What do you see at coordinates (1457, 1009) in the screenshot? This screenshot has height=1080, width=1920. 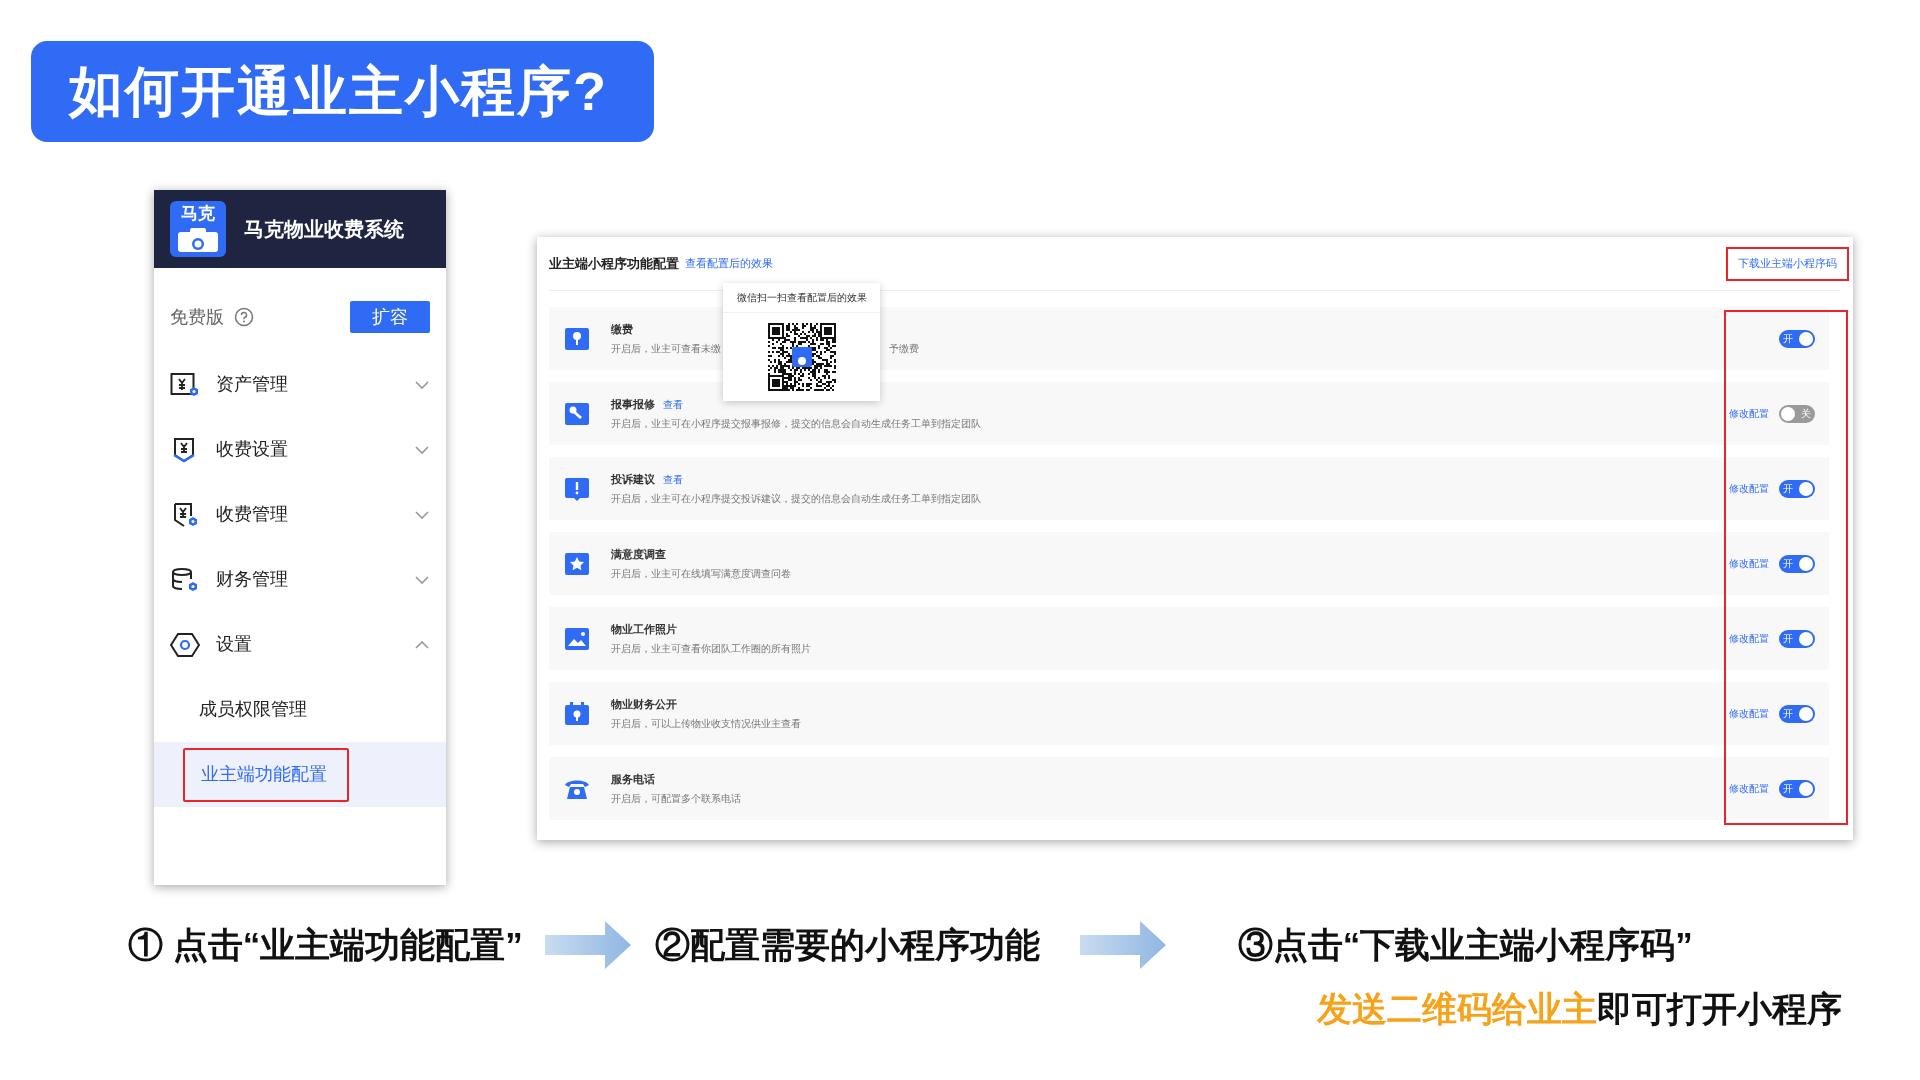 I see `highlighted-text: 发送二维码给业主` at bounding box center [1457, 1009].